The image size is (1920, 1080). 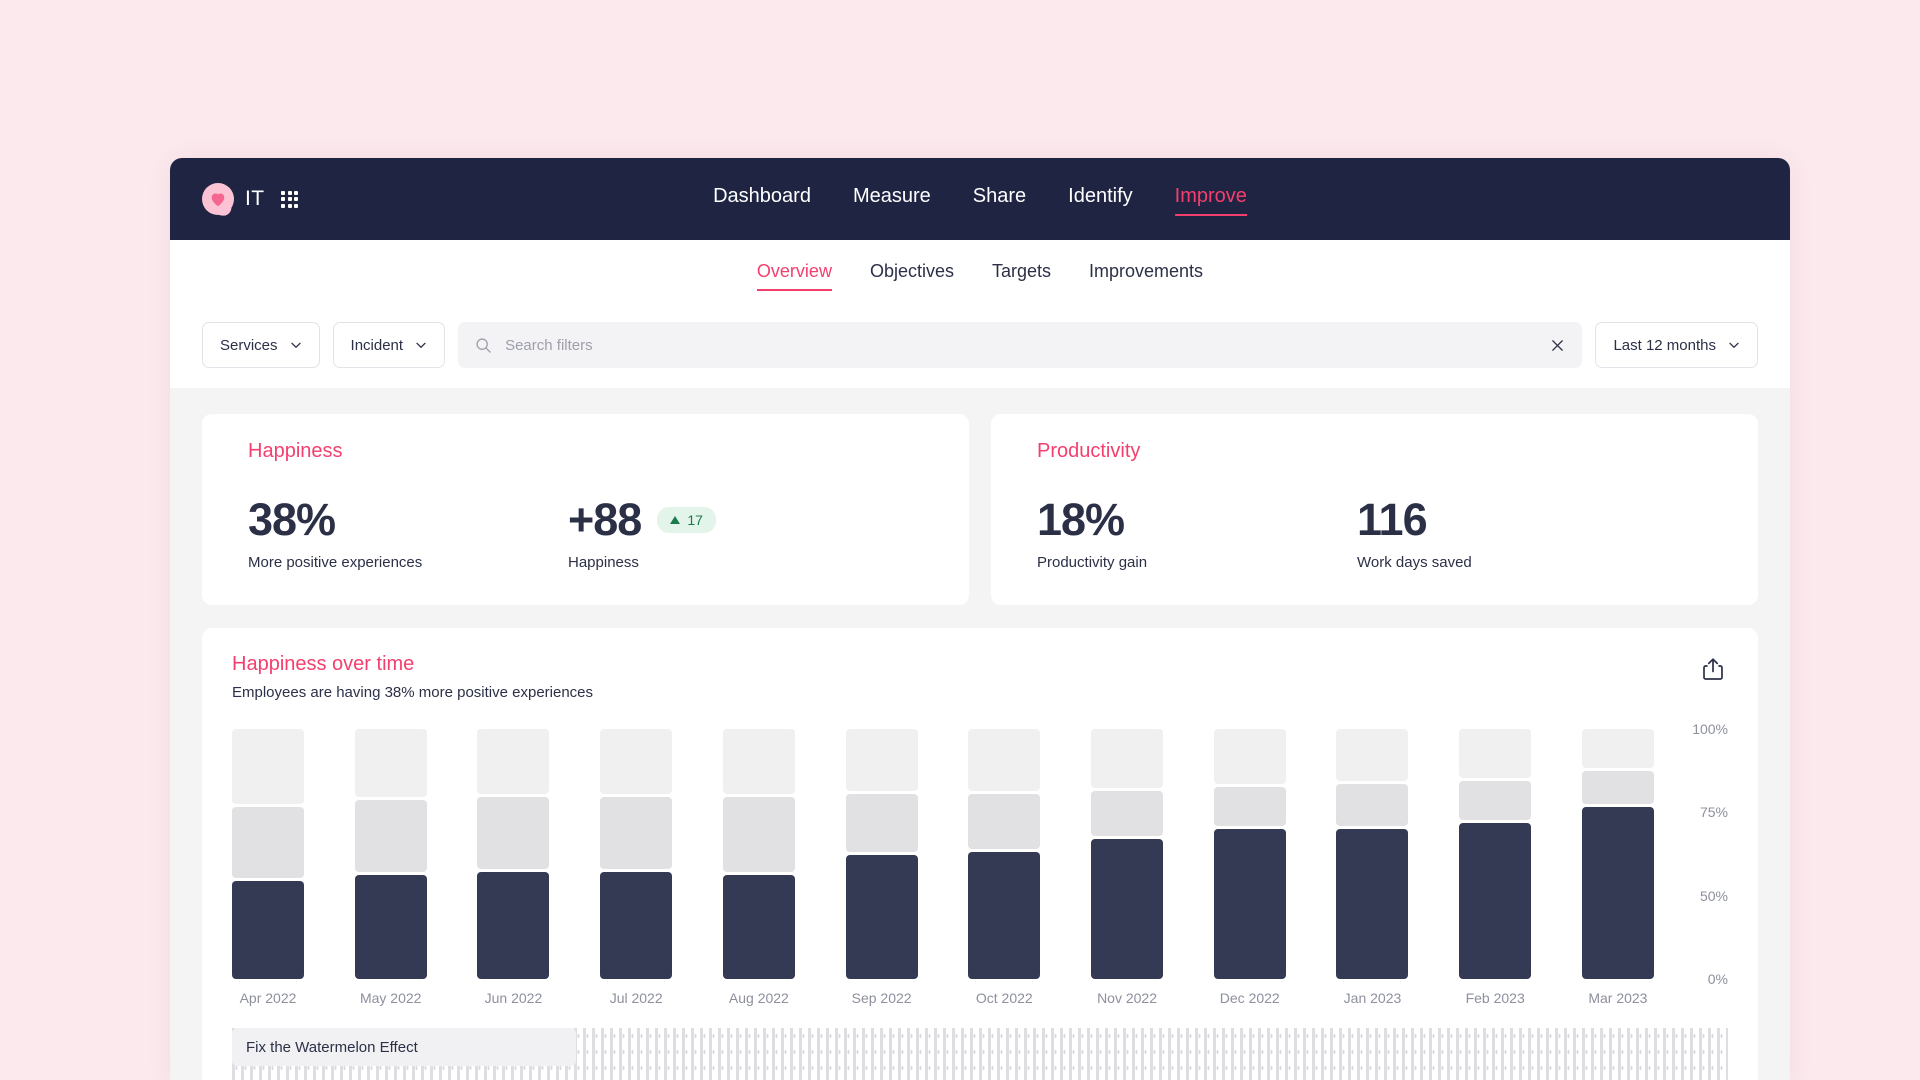 I want to click on tab-targets: Targets, so click(x=1021, y=276).